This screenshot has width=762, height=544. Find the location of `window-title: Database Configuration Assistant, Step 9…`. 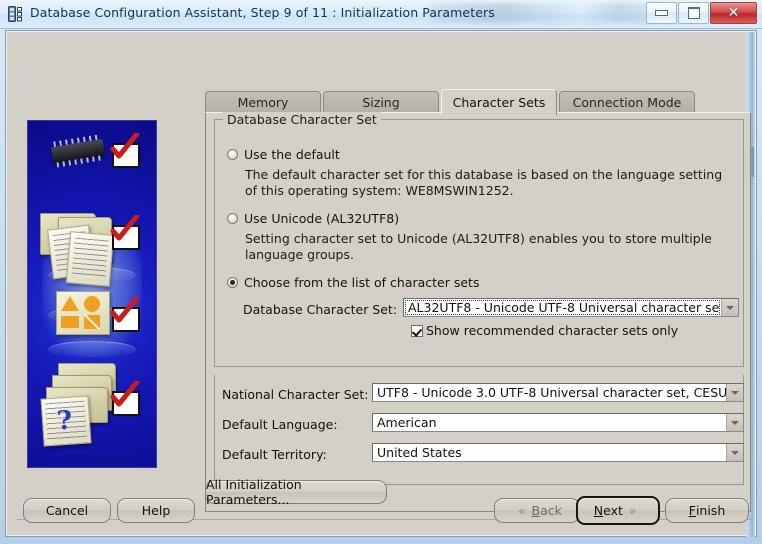

window-title: Database Configuration Assistant, Step 9… is located at coordinates (262, 12).